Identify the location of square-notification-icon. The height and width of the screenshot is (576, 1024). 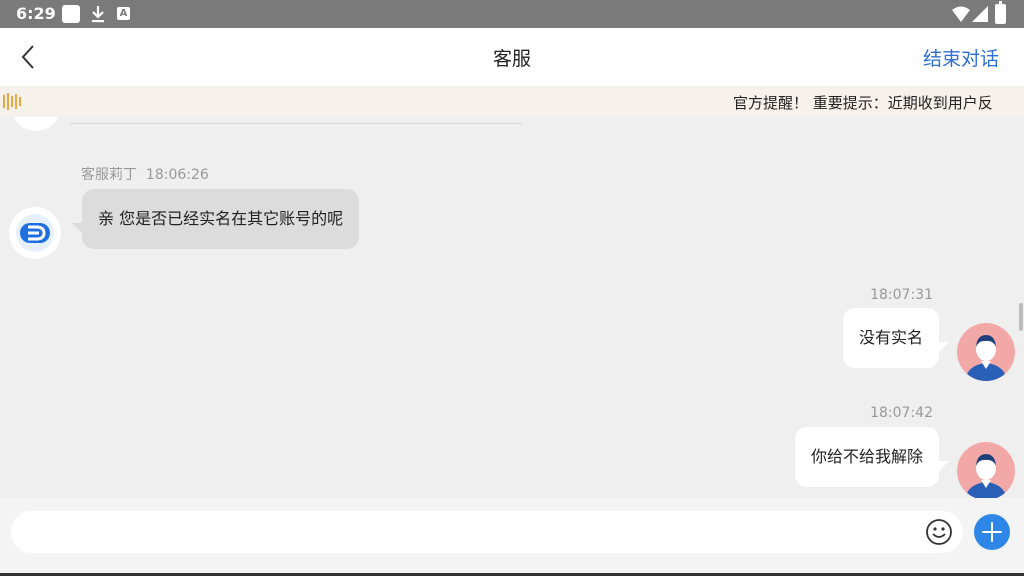
(71, 14).